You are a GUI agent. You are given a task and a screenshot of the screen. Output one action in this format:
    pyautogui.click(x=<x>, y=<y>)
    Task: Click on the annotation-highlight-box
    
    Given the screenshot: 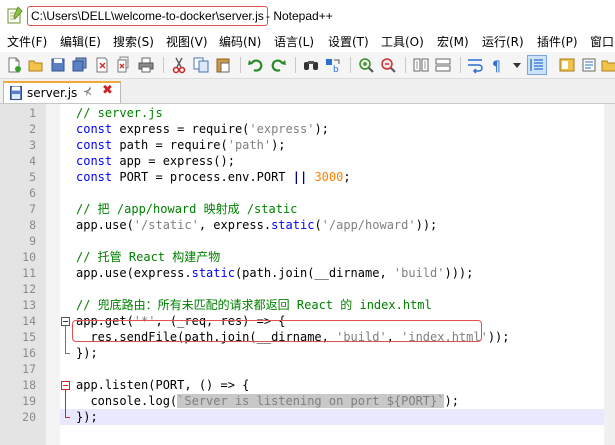 What is the action you would take?
    pyautogui.click(x=277, y=331)
    